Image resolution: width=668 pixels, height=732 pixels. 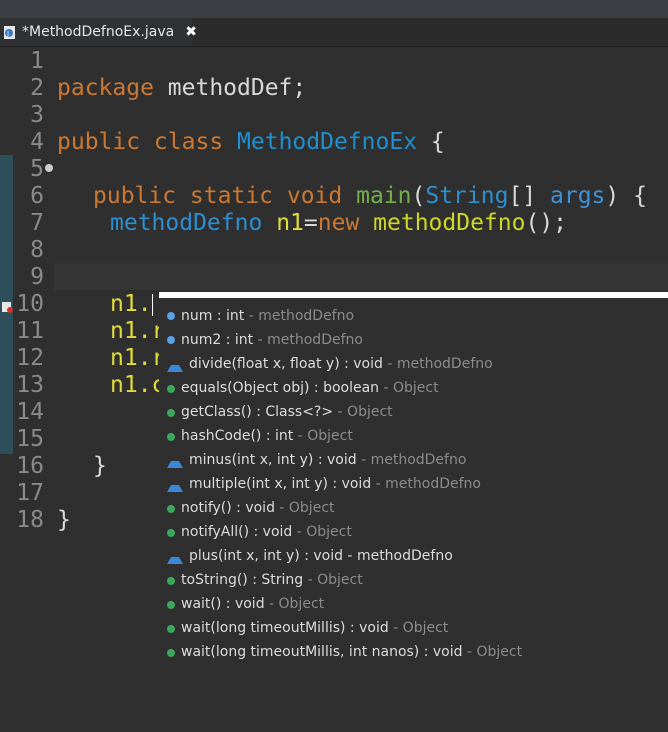 I want to click on line-number-text: 5, so click(x=37, y=169).